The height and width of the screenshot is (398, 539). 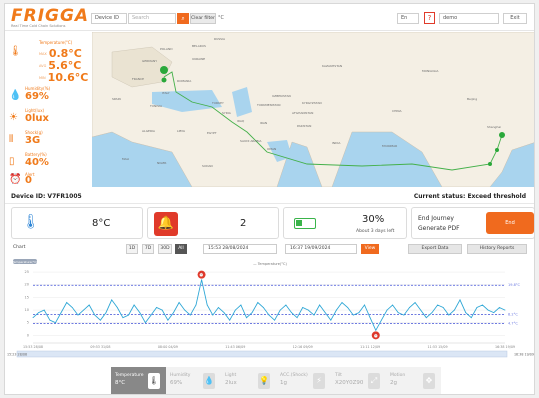 I want to click on tab-light: Light 2lux 💡, so click(x=248, y=380).